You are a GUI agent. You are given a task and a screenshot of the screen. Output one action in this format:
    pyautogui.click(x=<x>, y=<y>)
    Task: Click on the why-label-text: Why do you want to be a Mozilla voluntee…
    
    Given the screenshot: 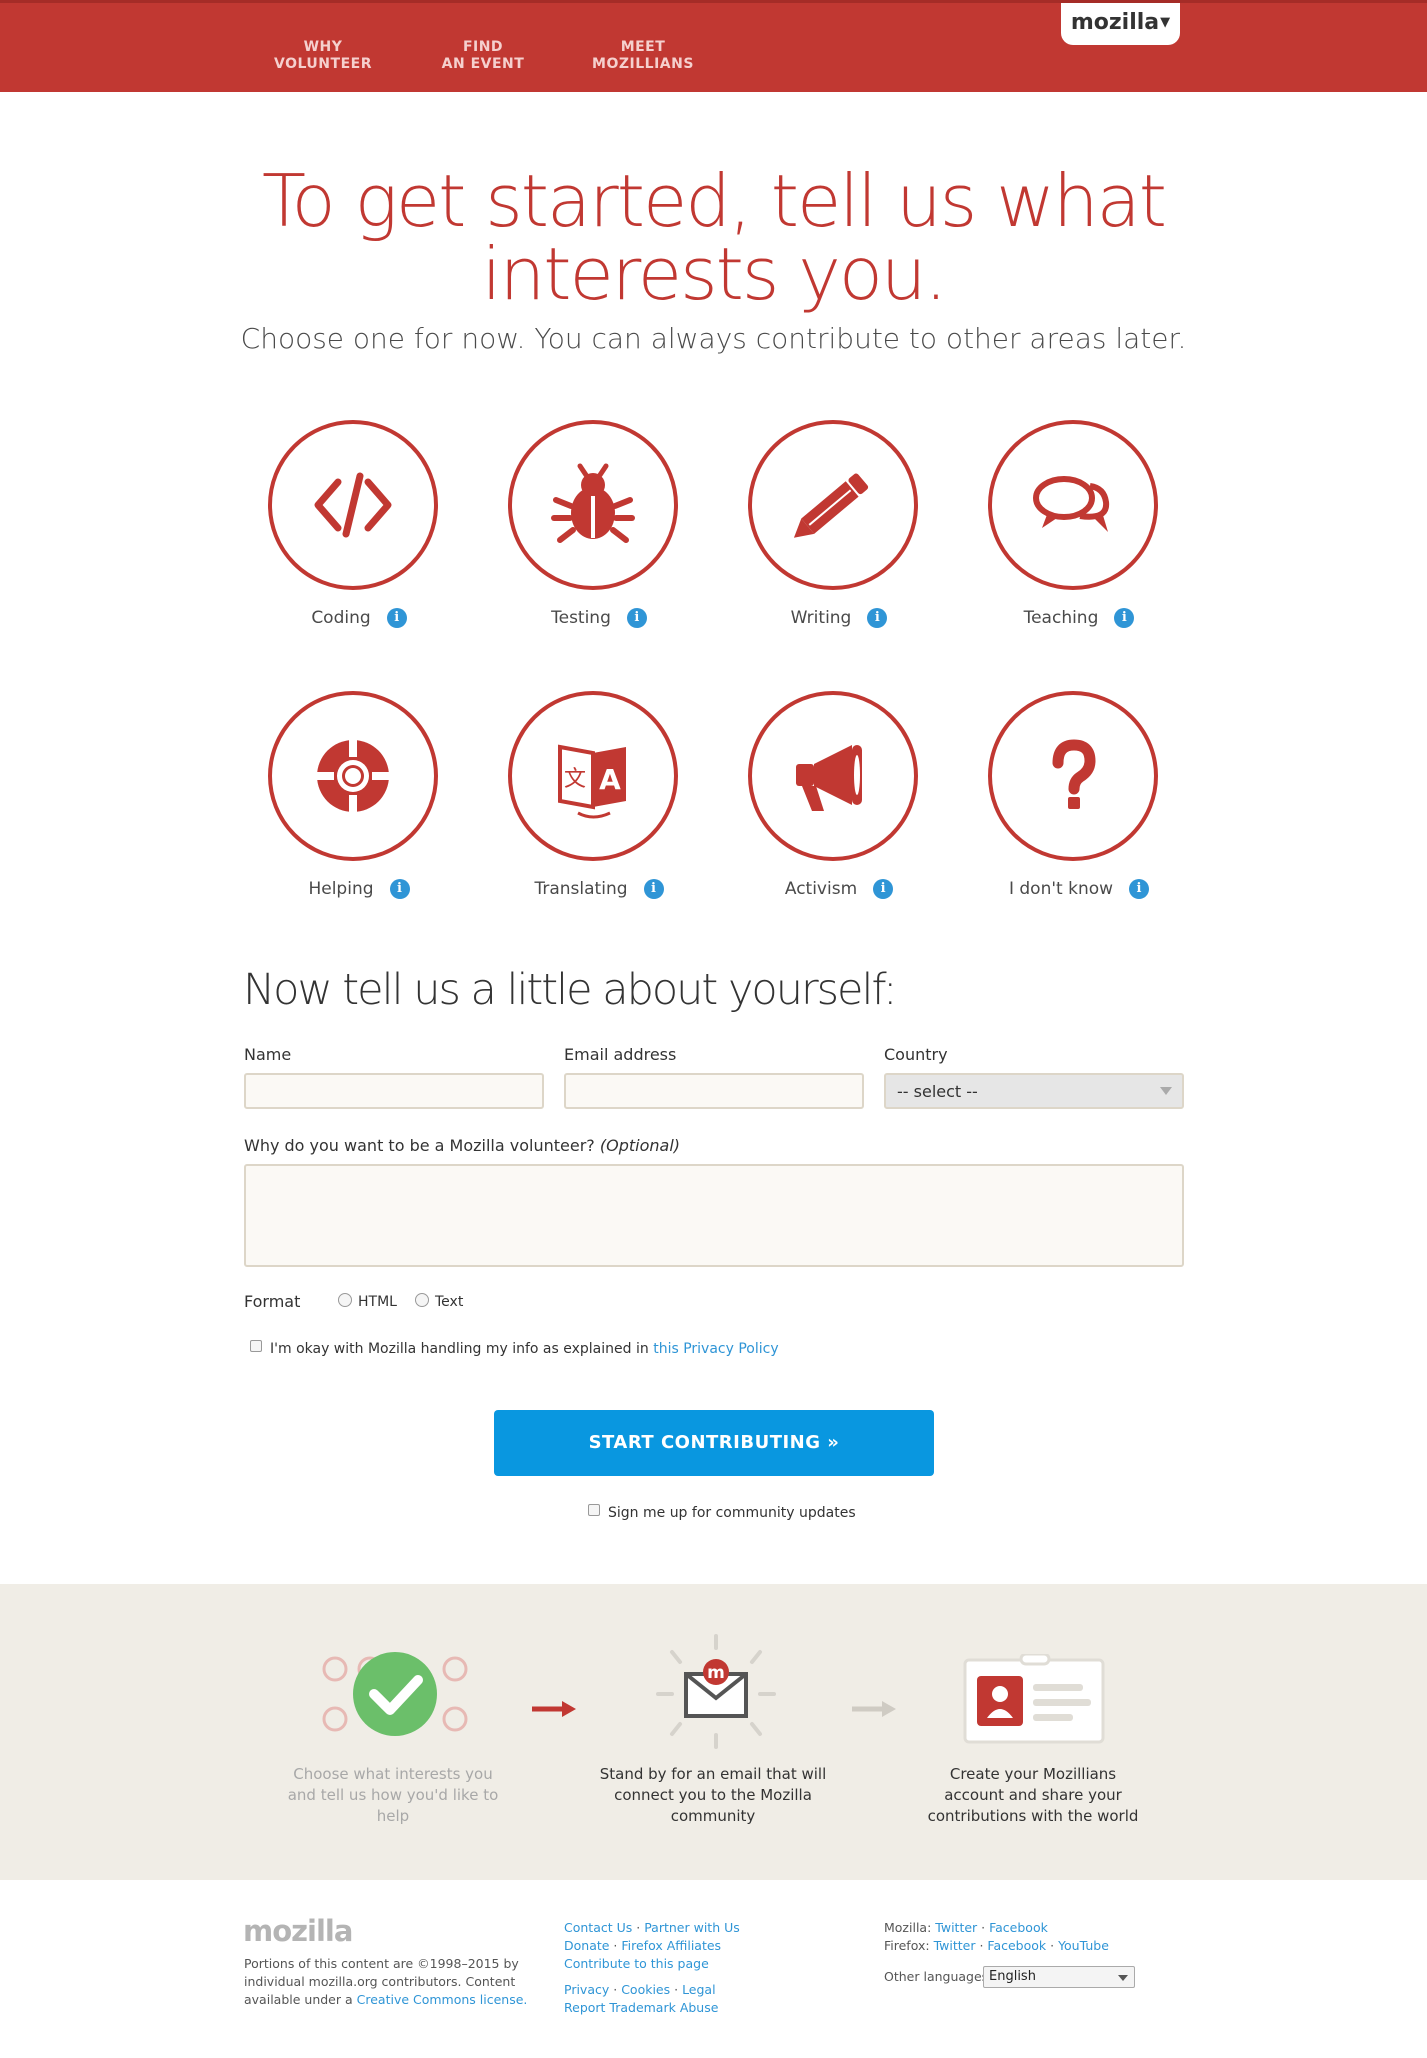 What is the action you would take?
    pyautogui.click(x=419, y=1145)
    